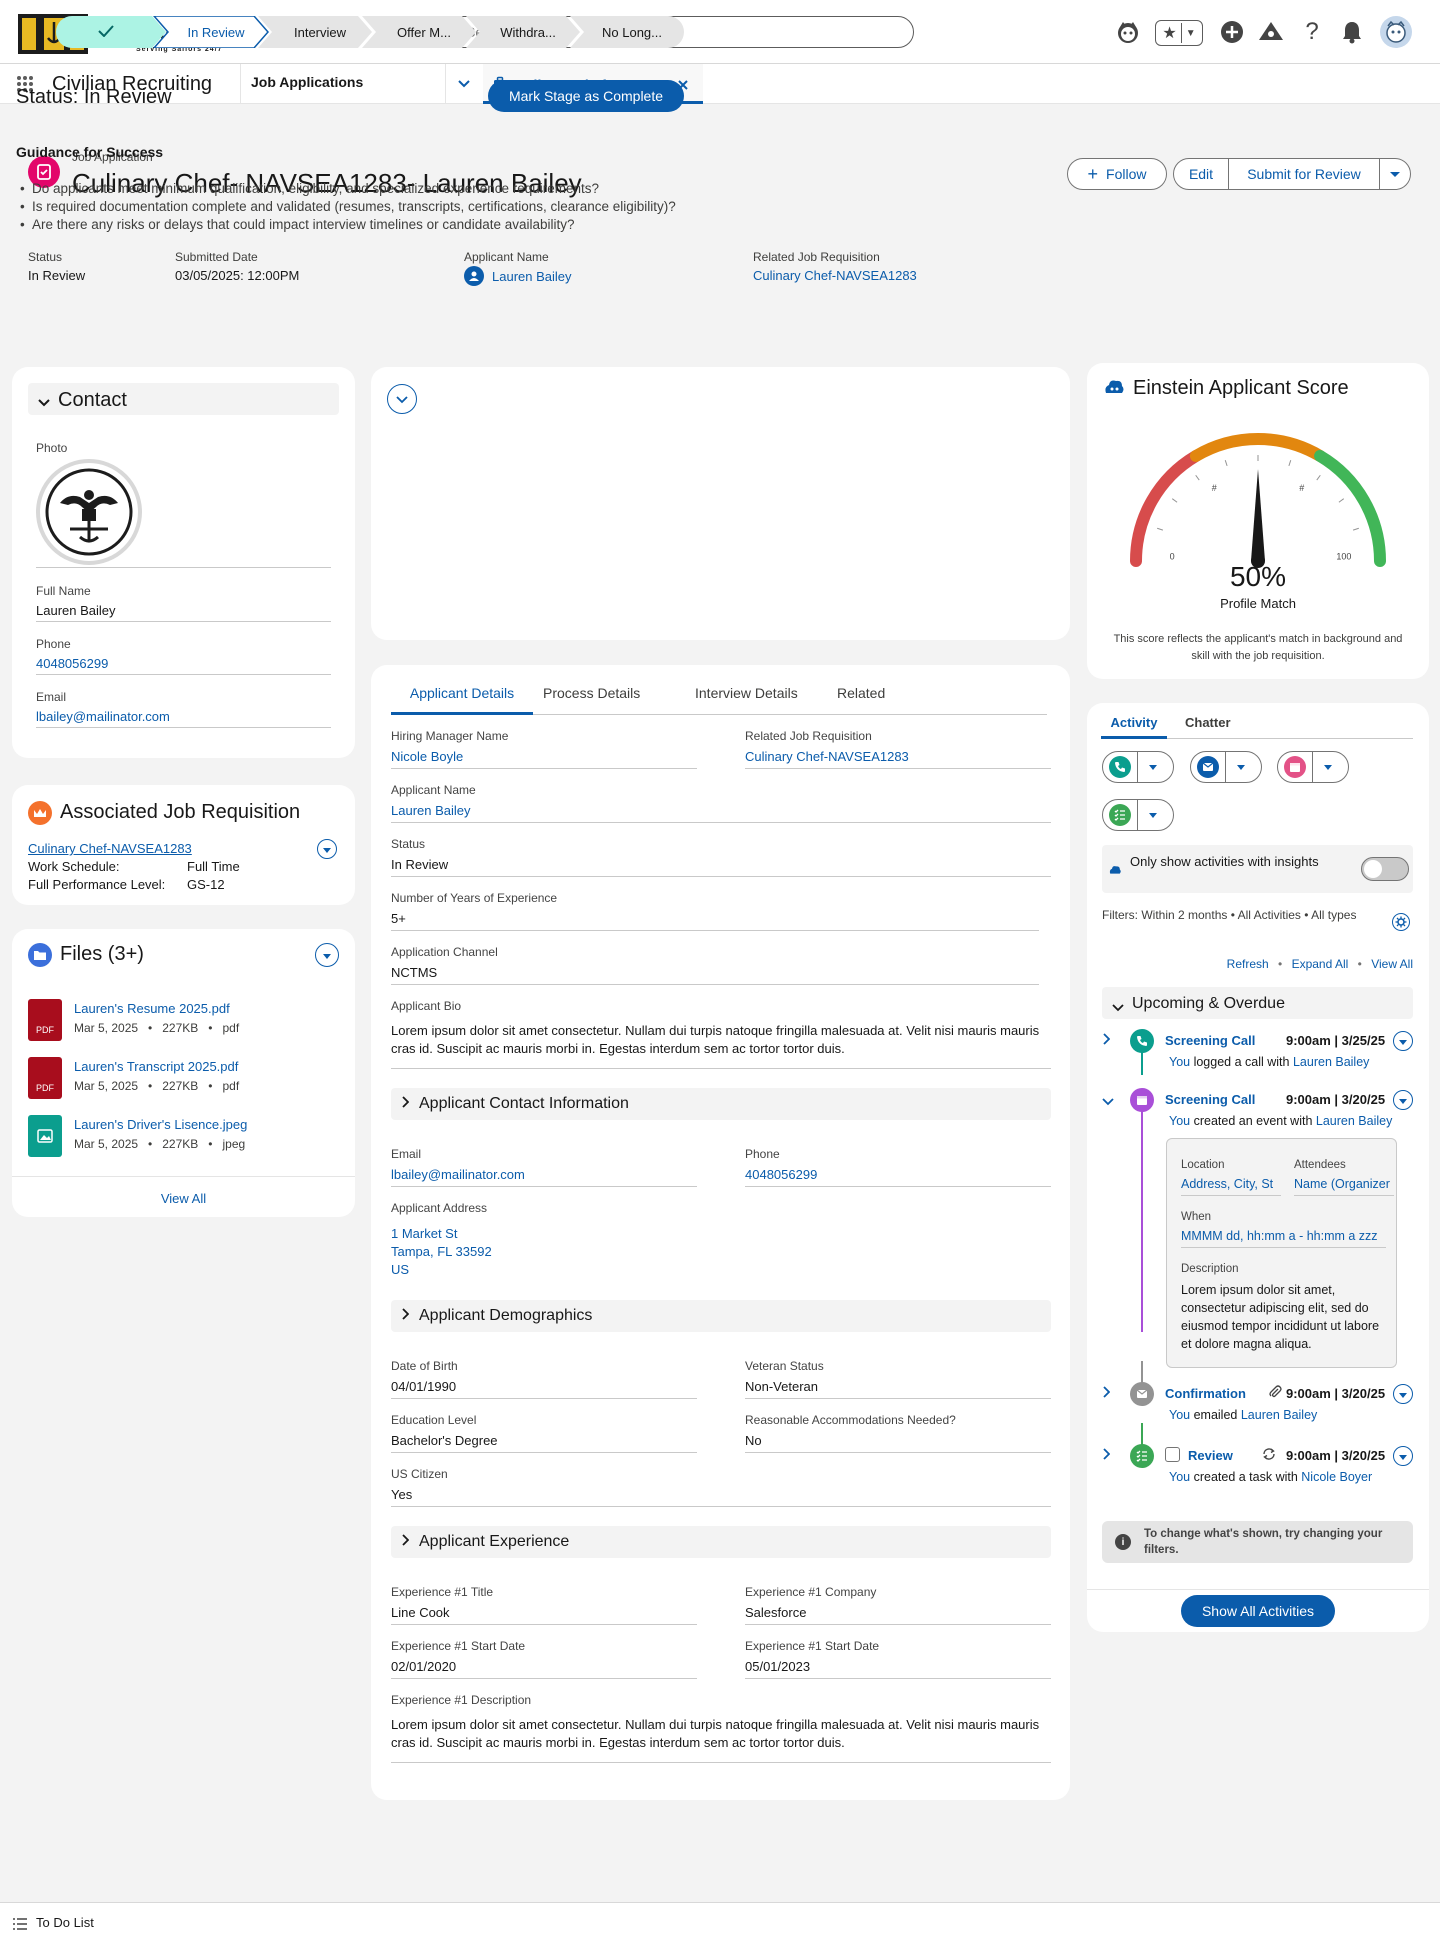 The height and width of the screenshot is (1942, 1440). I want to click on expand-all-link: Expand All, so click(1320, 964).